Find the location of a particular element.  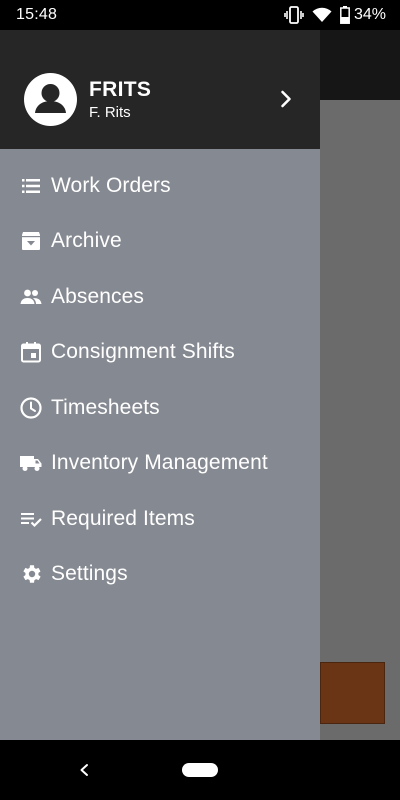

avatar-icon is located at coordinates (50, 99).